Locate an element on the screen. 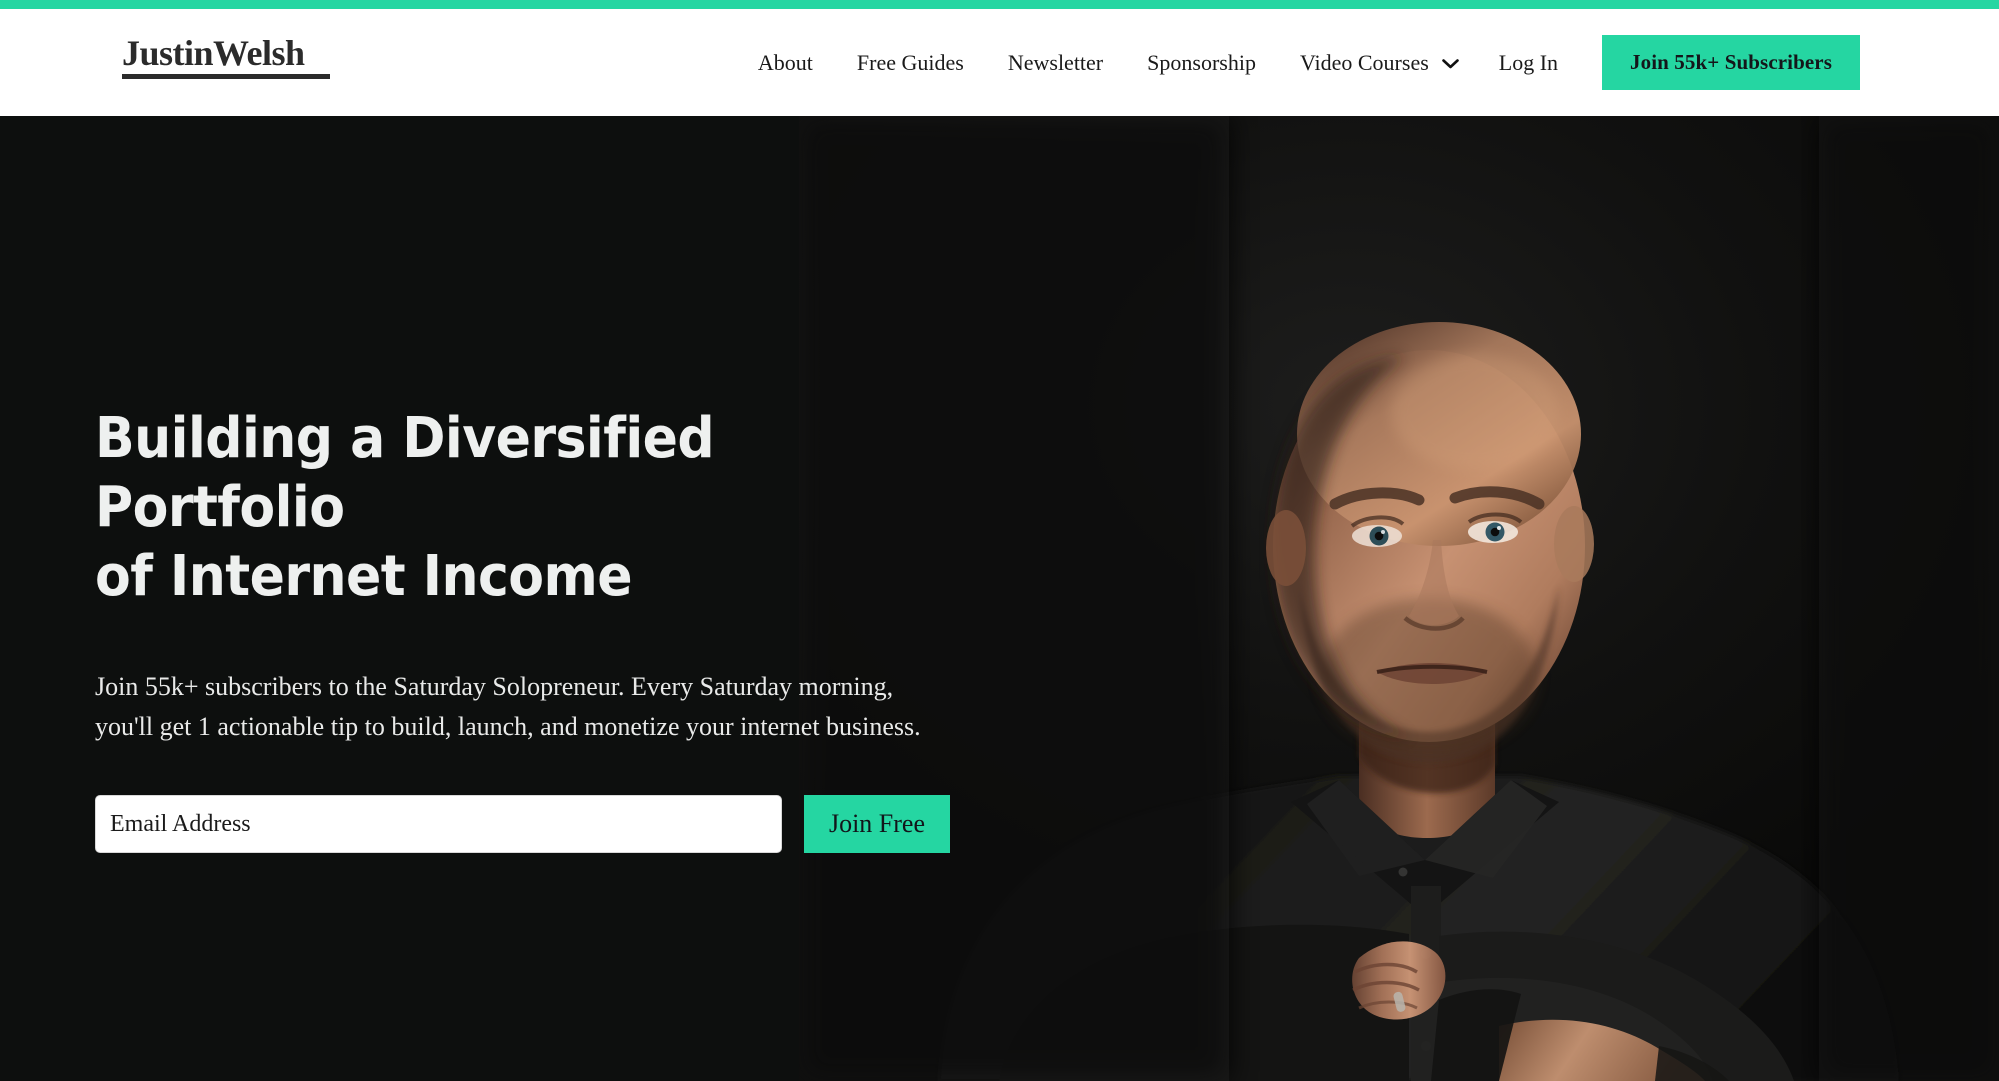 This screenshot has width=1999, height=1081. nav-item-sponsorship: Sponsorship is located at coordinates (1201, 63).